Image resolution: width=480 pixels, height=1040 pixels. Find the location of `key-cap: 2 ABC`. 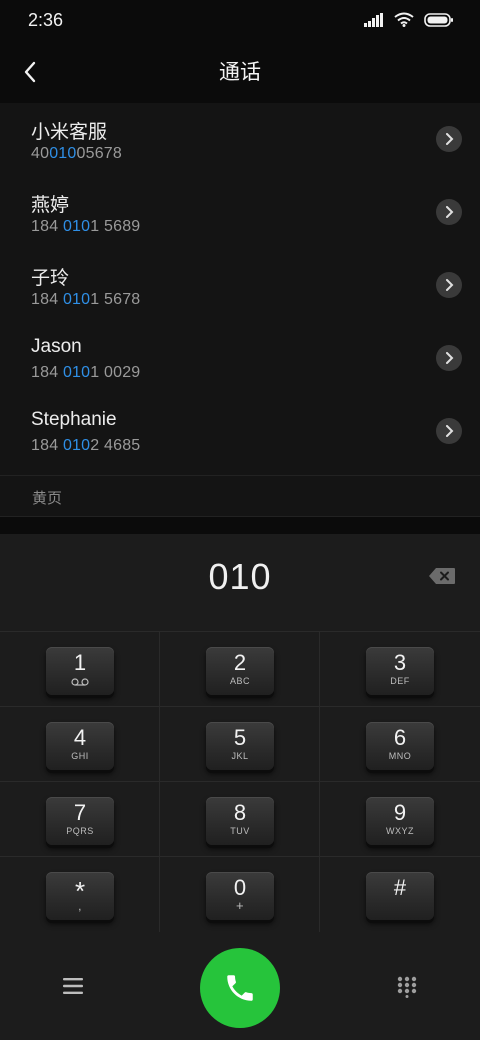

key-cap: 2 ABC is located at coordinates (240, 671).